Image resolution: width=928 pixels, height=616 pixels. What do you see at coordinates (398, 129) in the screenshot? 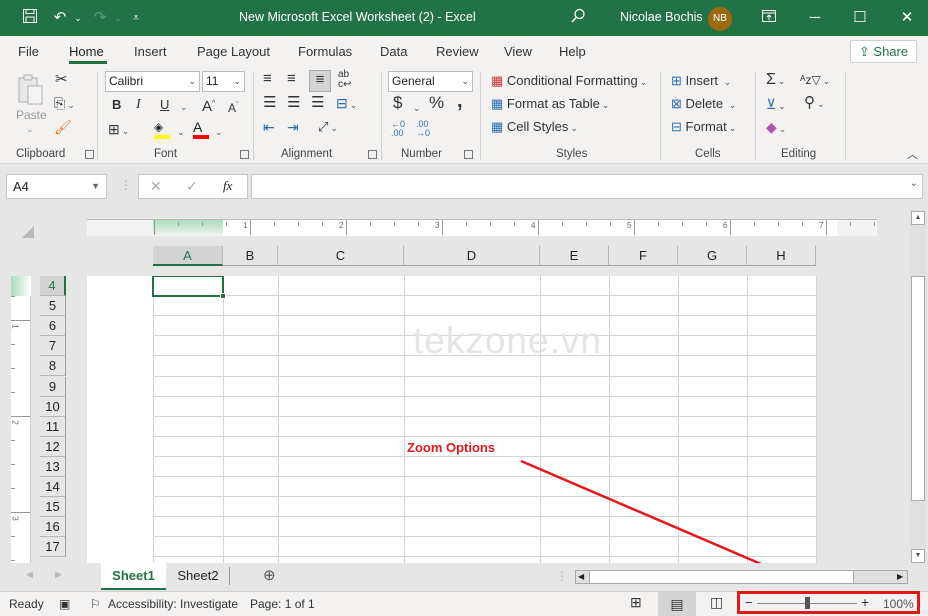
I see `increase-decimal-icon: ←0.00` at bounding box center [398, 129].